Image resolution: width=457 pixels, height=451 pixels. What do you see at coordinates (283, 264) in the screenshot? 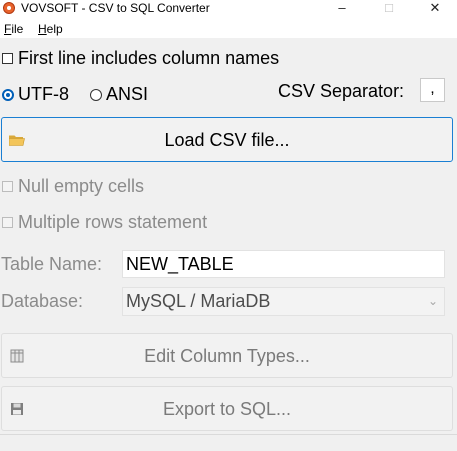
I see `table-name-input: NEW_TABLE` at bounding box center [283, 264].